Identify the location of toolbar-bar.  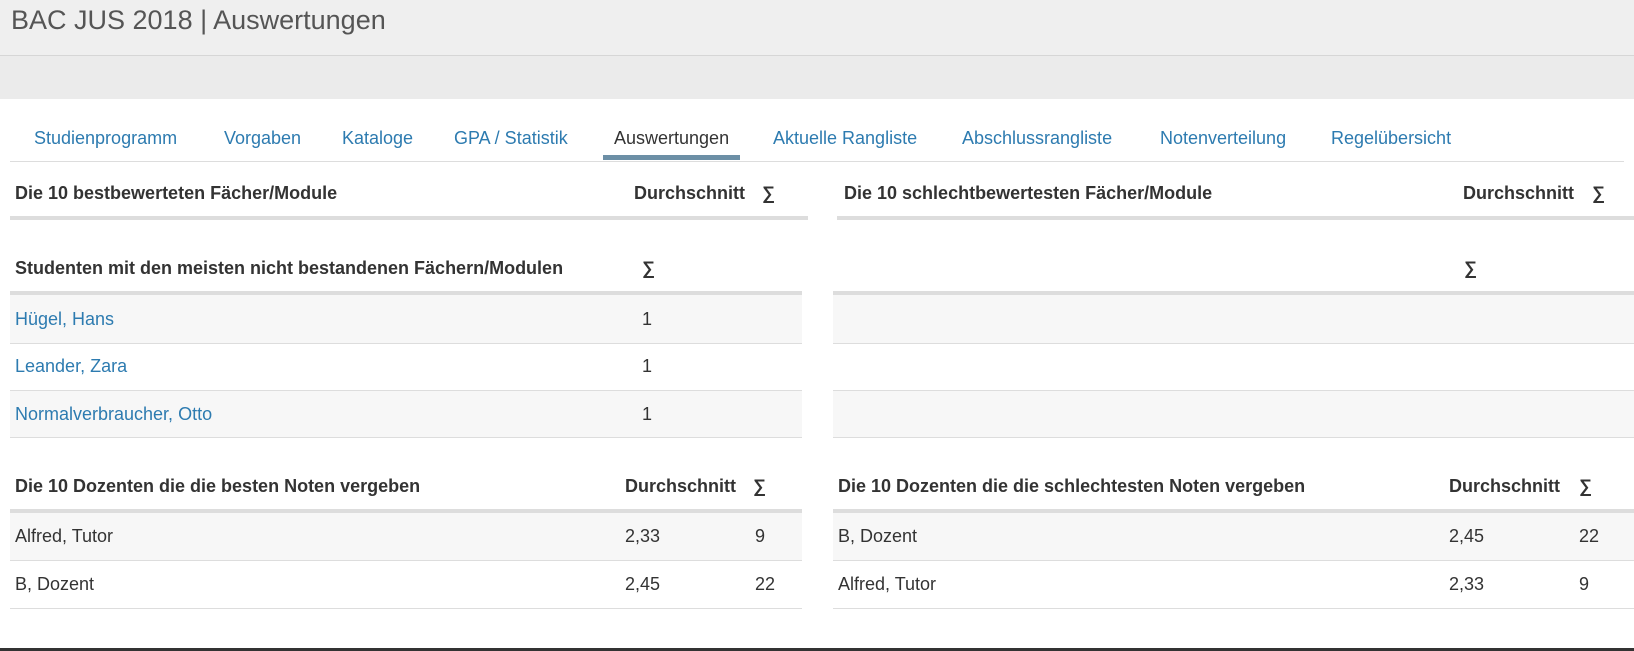
(817, 77).